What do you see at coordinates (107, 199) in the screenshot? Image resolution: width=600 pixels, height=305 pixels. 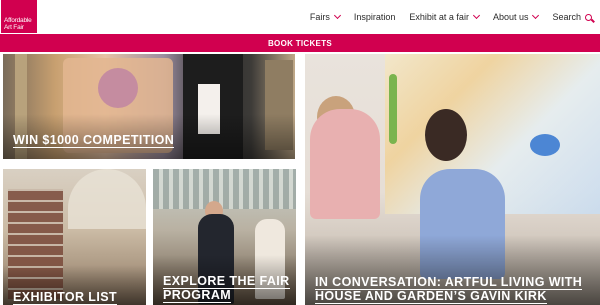 I see `exhibitor-image` at bounding box center [107, 199].